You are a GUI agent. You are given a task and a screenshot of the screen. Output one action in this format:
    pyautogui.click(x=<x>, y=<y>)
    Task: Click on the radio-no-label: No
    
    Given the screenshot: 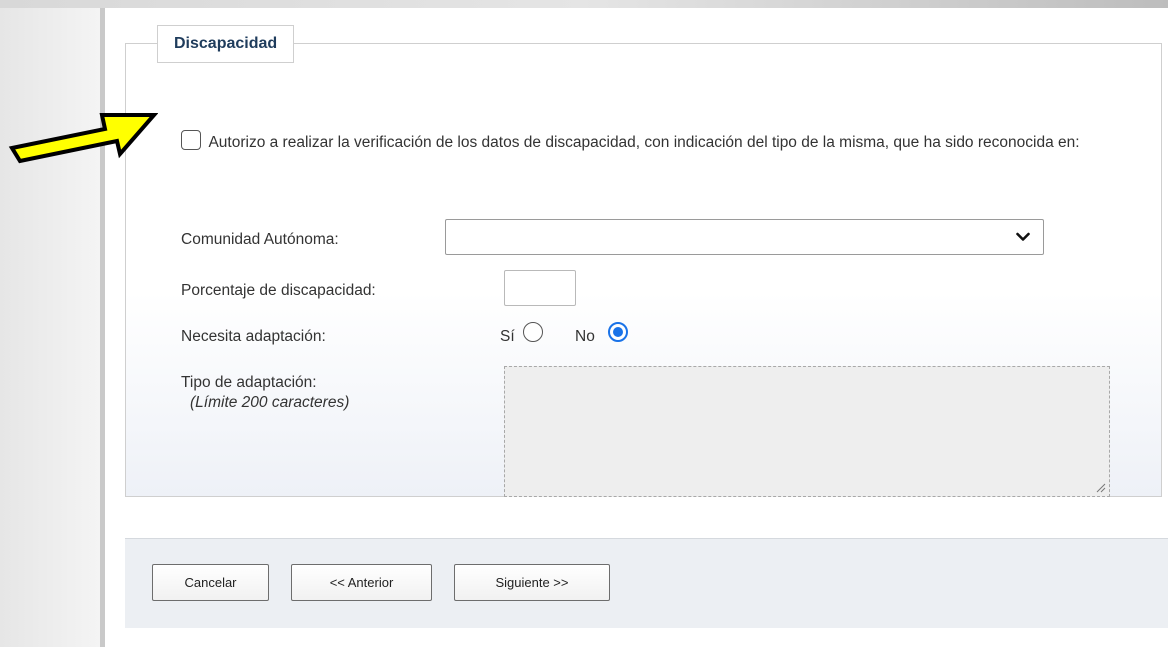 What is the action you would take?
    pyautogui.click(x=585, y=336)
    